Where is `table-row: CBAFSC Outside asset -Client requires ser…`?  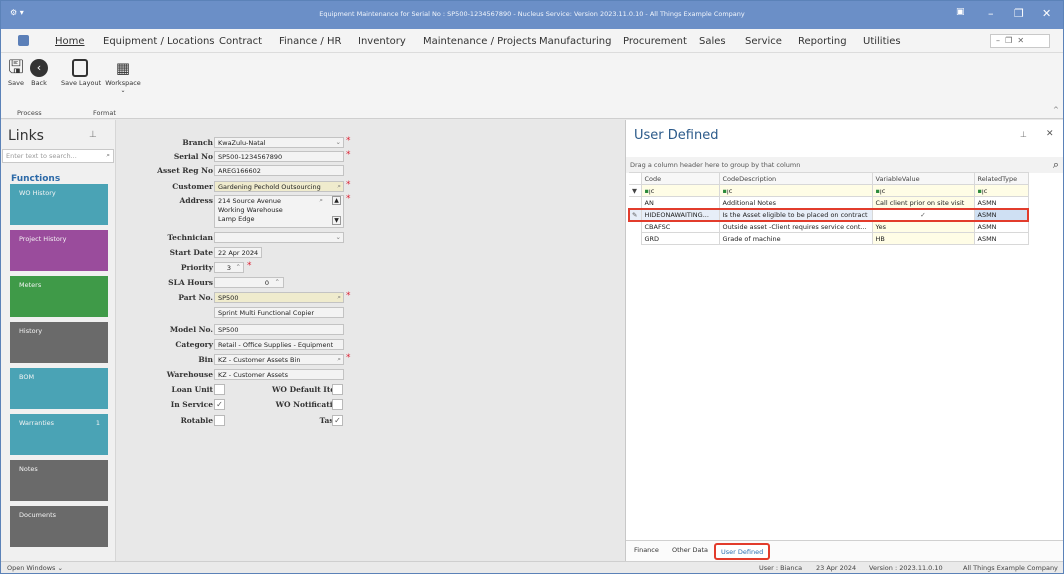 table-row: CBAFSC Outside asset -Client requires ser… is located at coordinates (829, 226).